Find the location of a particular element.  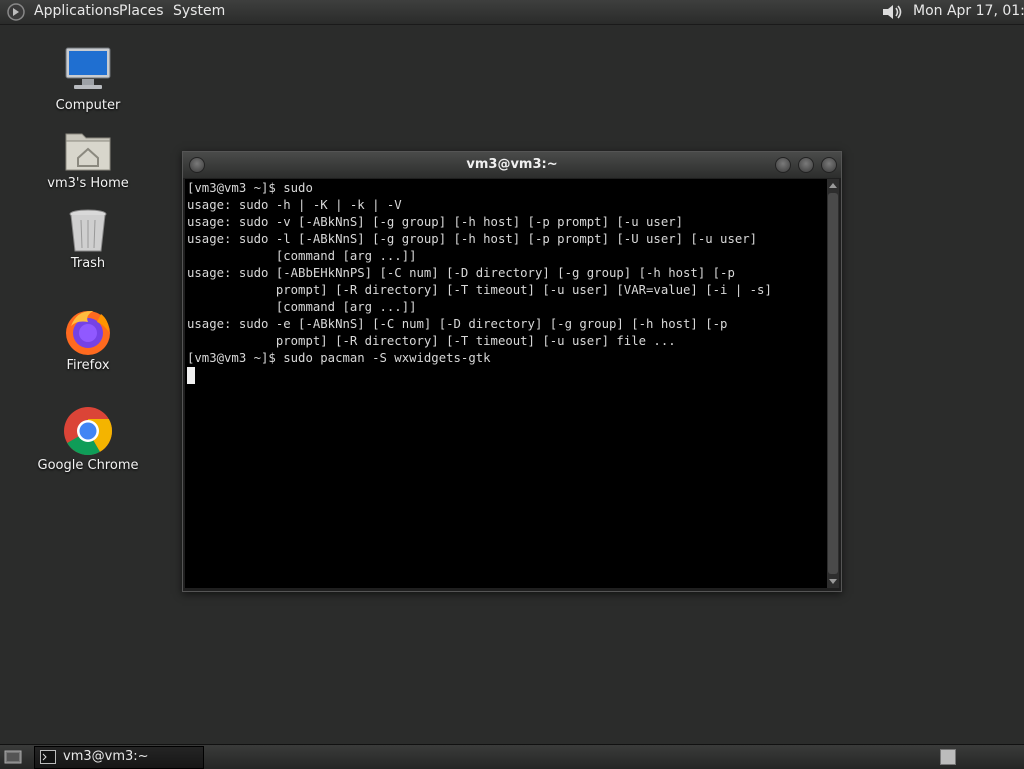

applications-menu: Applications is located at coordinates (77, 11).